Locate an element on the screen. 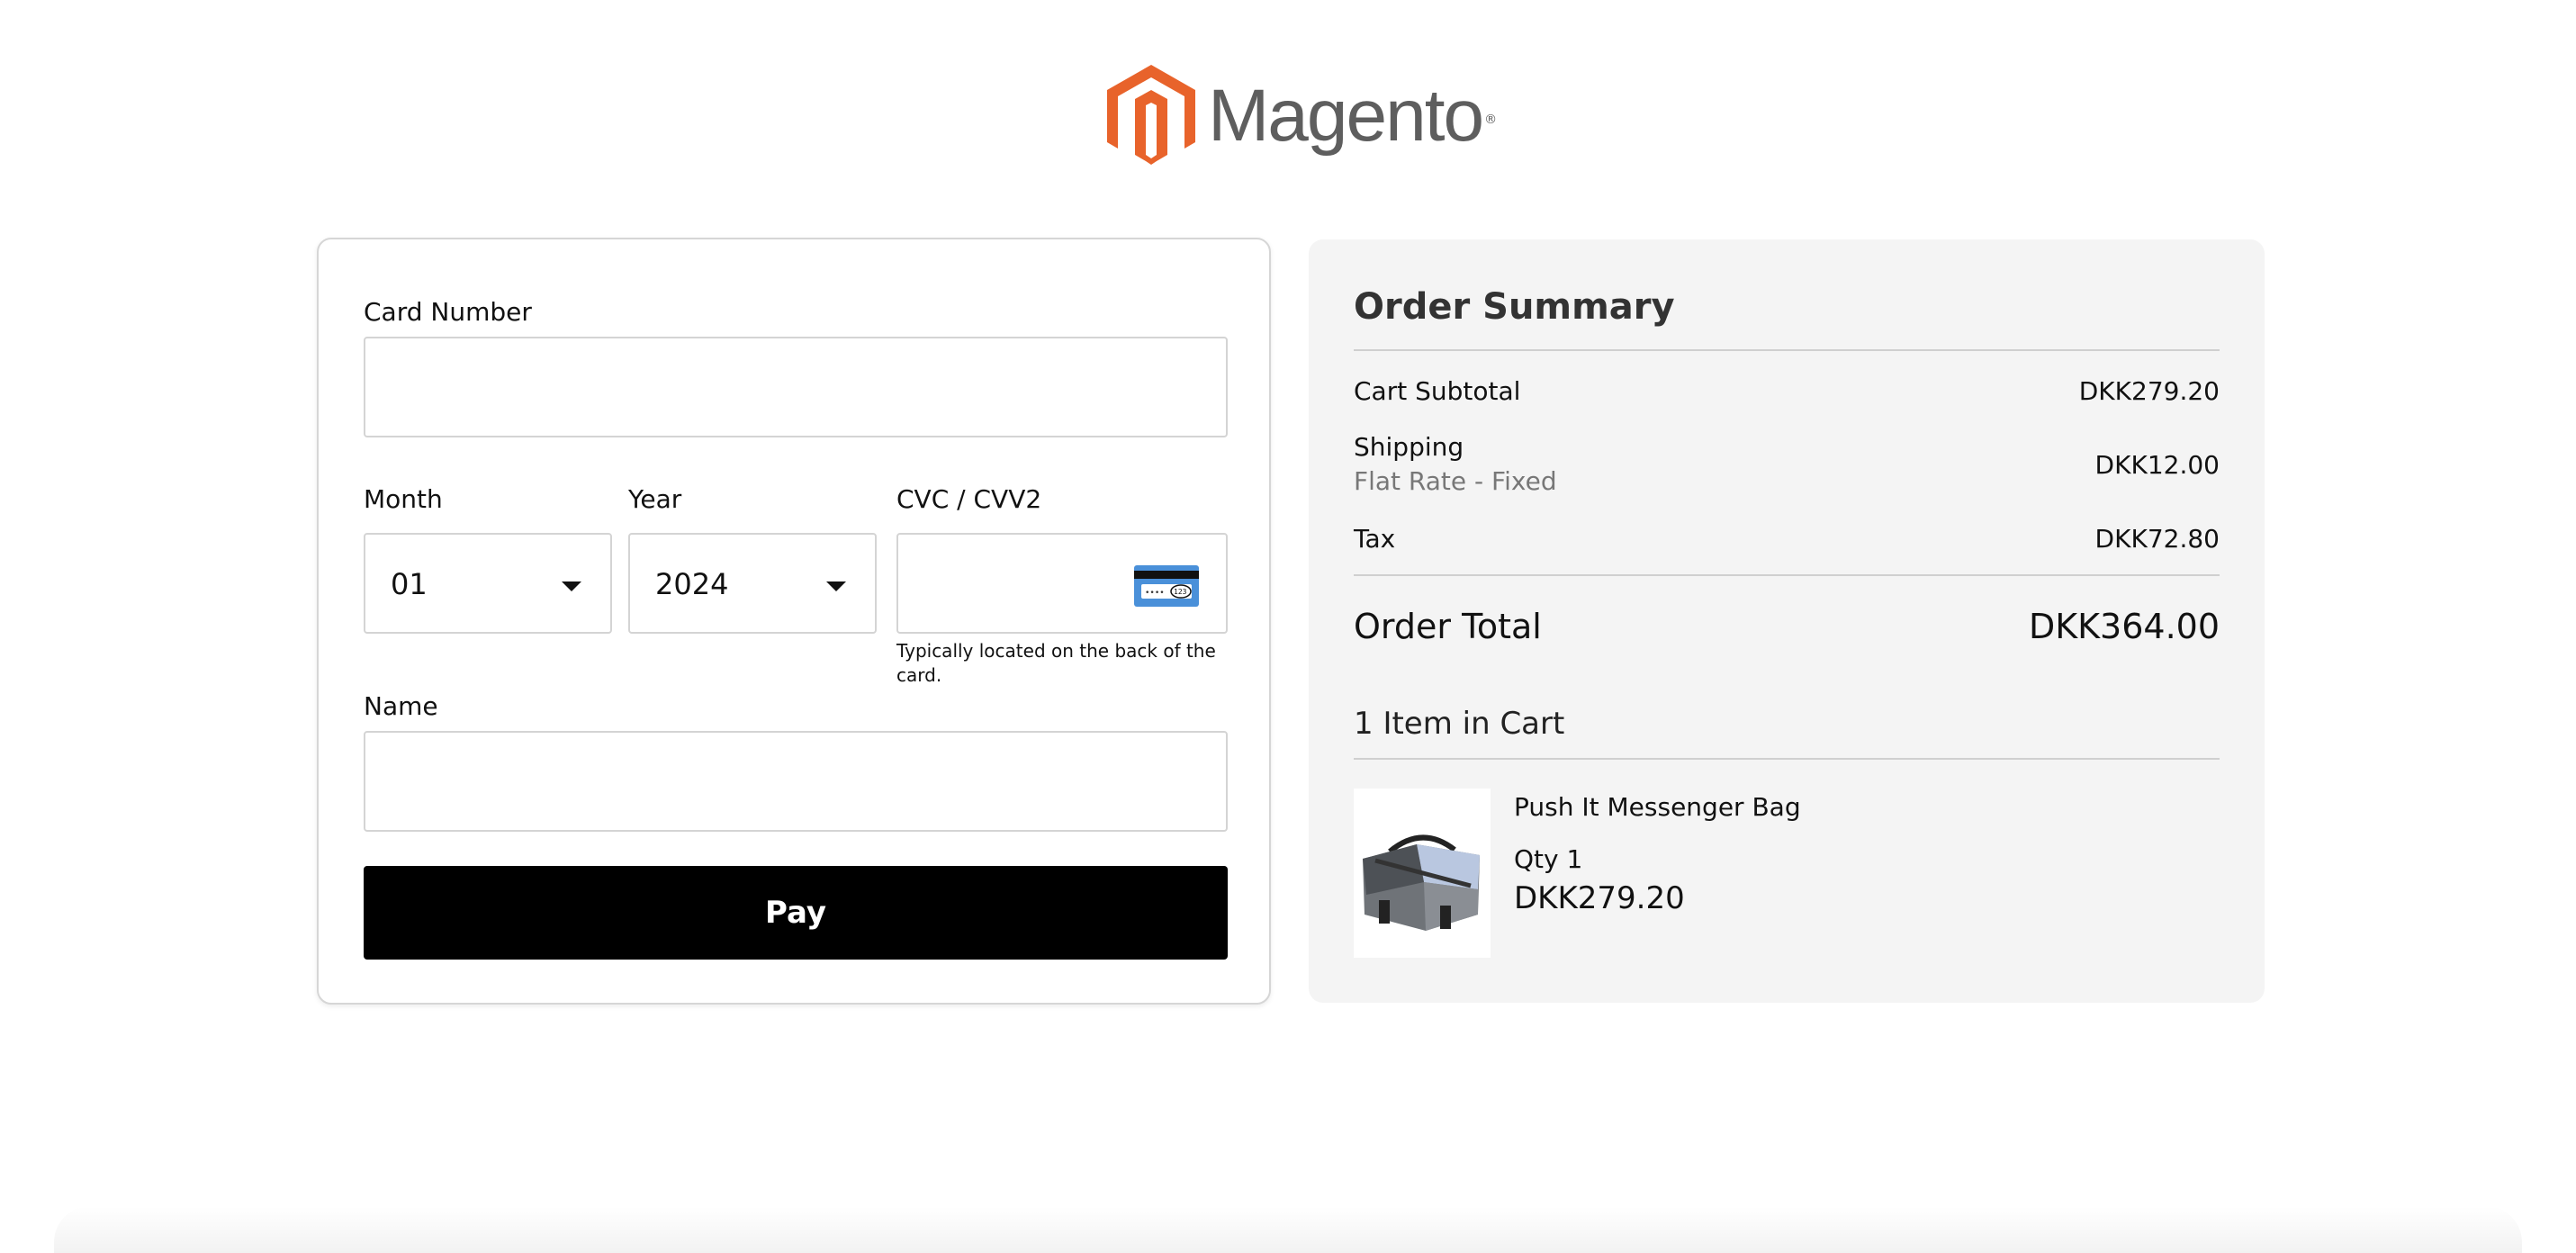  card-back-cvc-icon: •••• 123 is located at coordinates (1166, 586).